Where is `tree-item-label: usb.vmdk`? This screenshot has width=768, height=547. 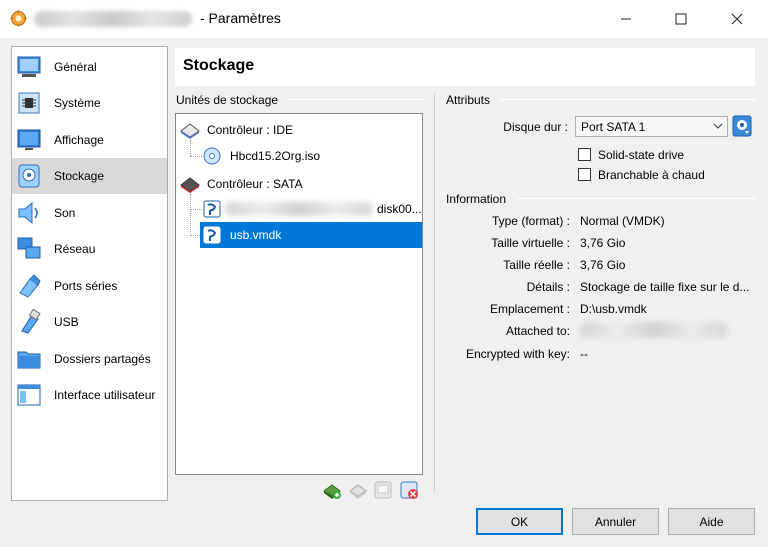
tree-item-label: usb.vmdk is located at coordinates (256, 235).